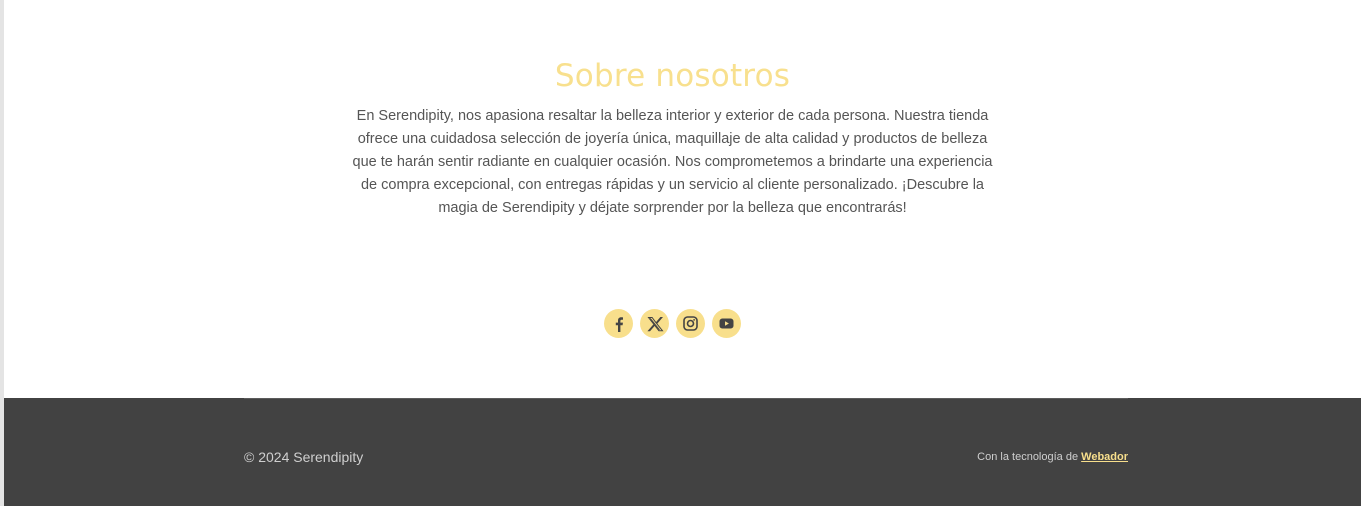 The height and width of the screenshot is (506, 1361). I want to click on copyright-text: © 2024 Serendipity, so click(304, 457).